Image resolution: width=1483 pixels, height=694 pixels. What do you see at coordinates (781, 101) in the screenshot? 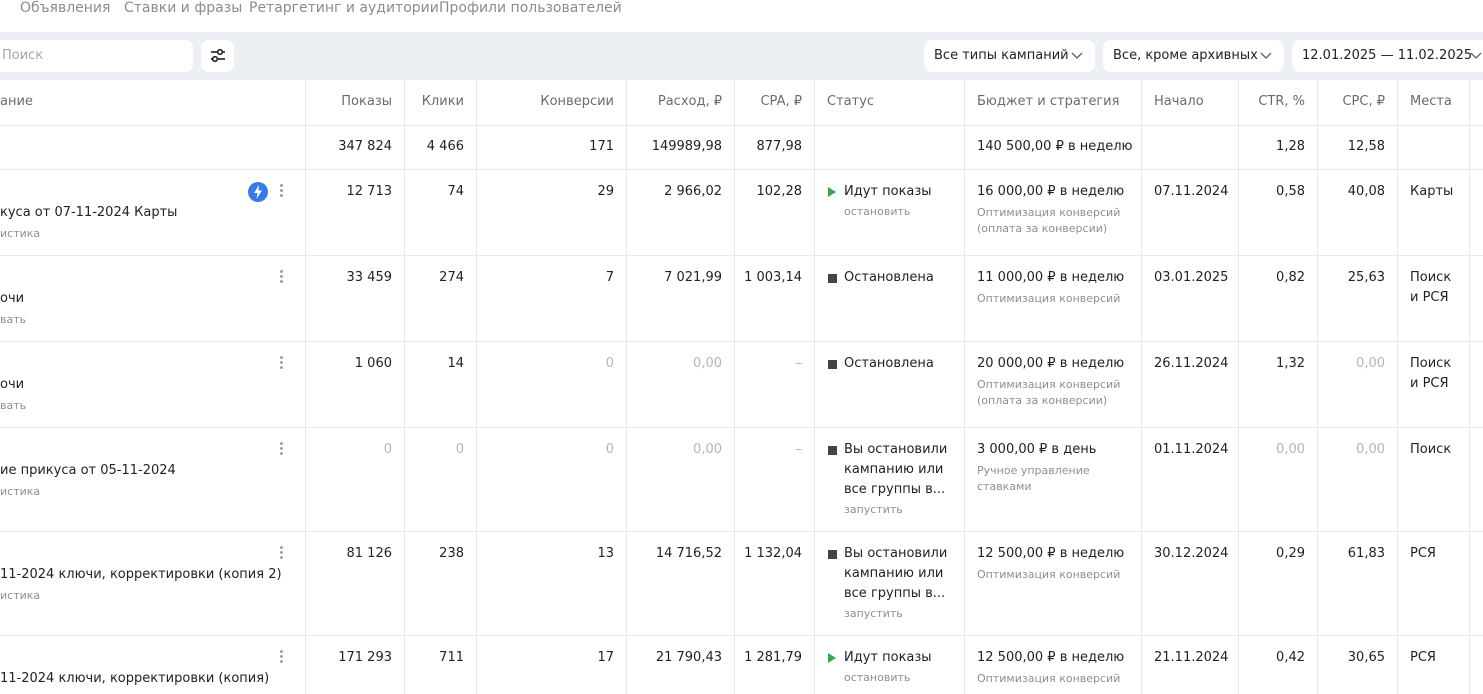
I see `col-cpa: CPA, ₽` at bounding box center [781, 101].